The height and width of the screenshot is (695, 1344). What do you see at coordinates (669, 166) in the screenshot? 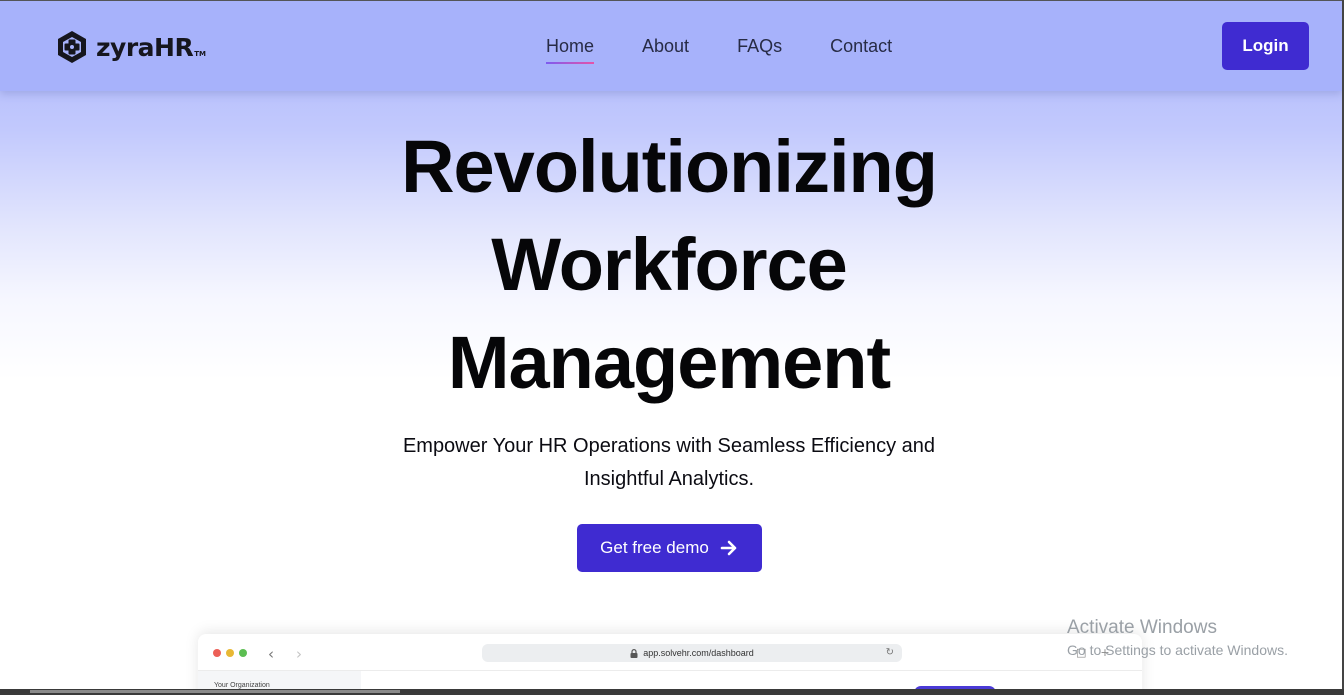
I see `hero-title-line: Revolutionizing` at bounding box center [669, 166].